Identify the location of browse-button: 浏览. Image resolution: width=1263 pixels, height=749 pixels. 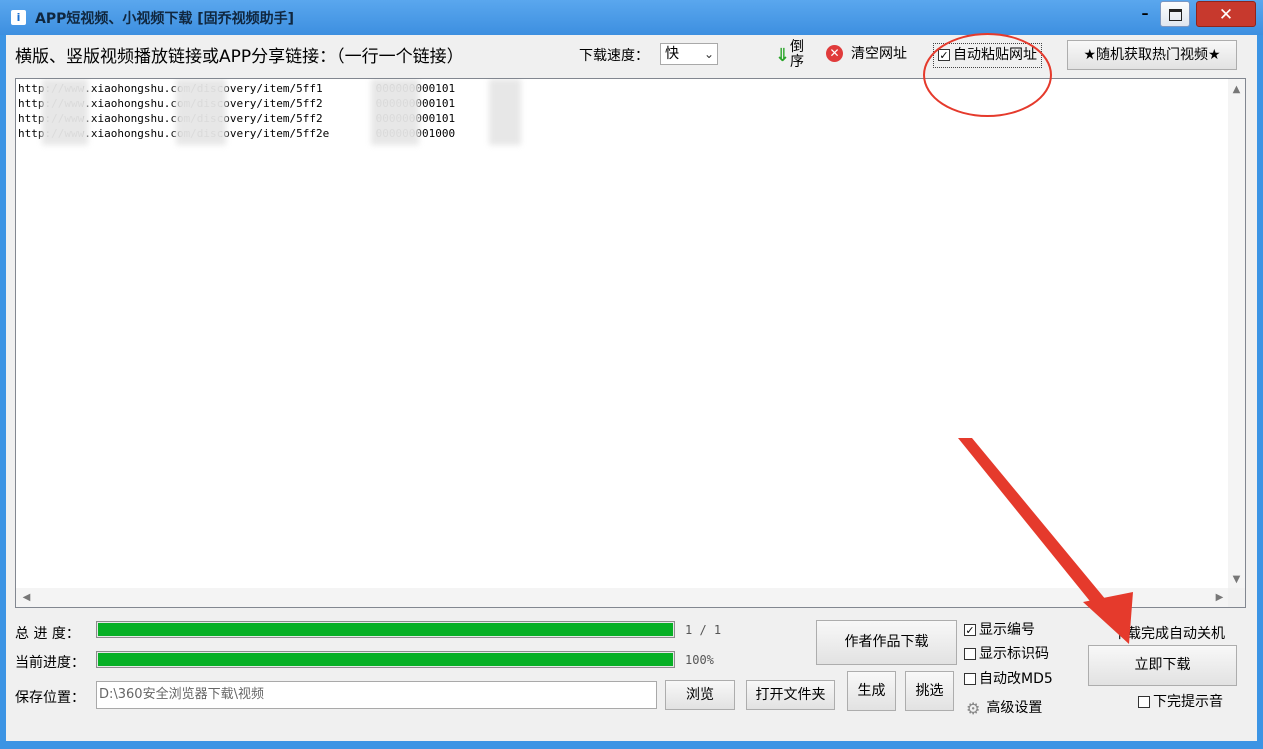
(700, 695).